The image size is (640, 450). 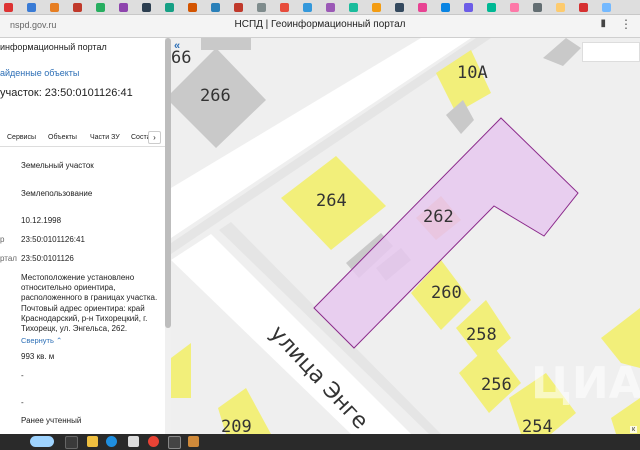 What do you see at coordinates (320, 442) in the screenshot?
I see `taskbar` at bounding box center [320, 442].